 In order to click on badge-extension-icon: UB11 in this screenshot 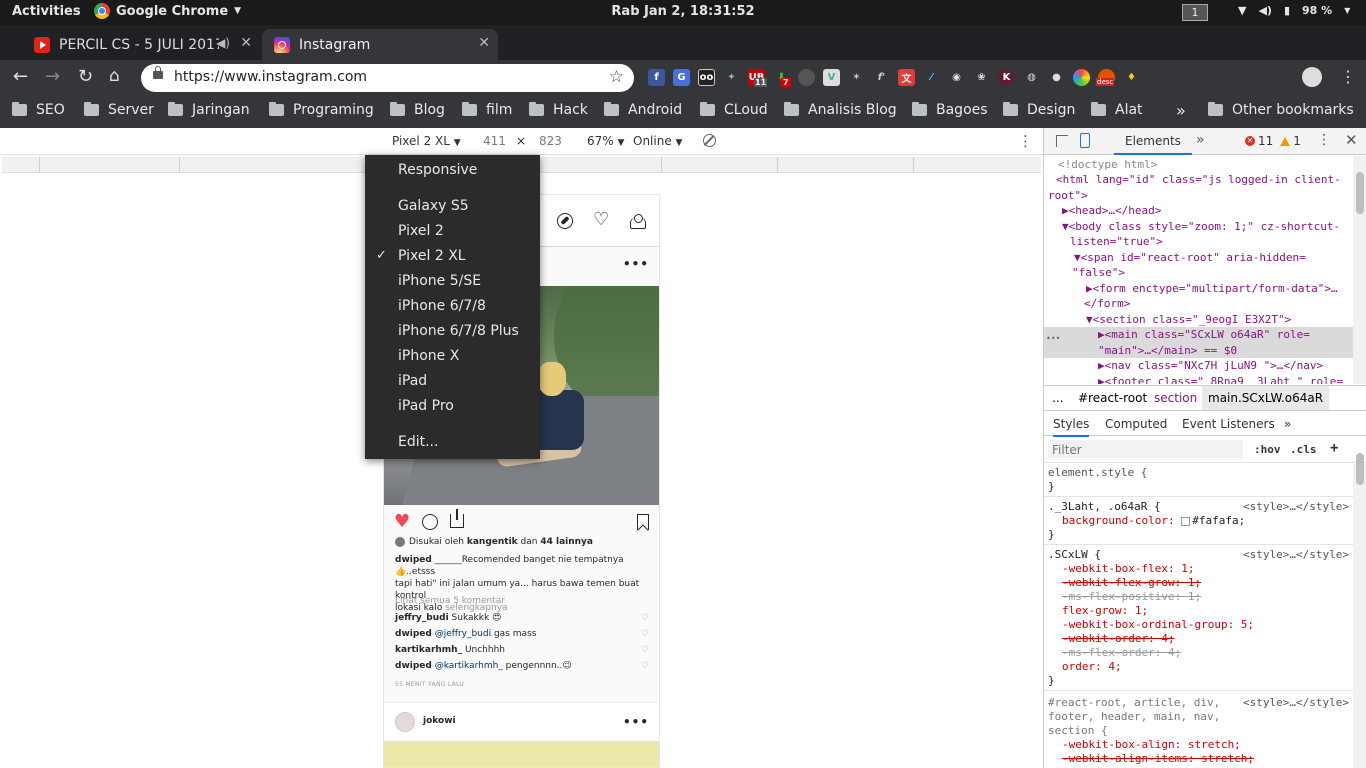, I will do `click(758, 78)`.